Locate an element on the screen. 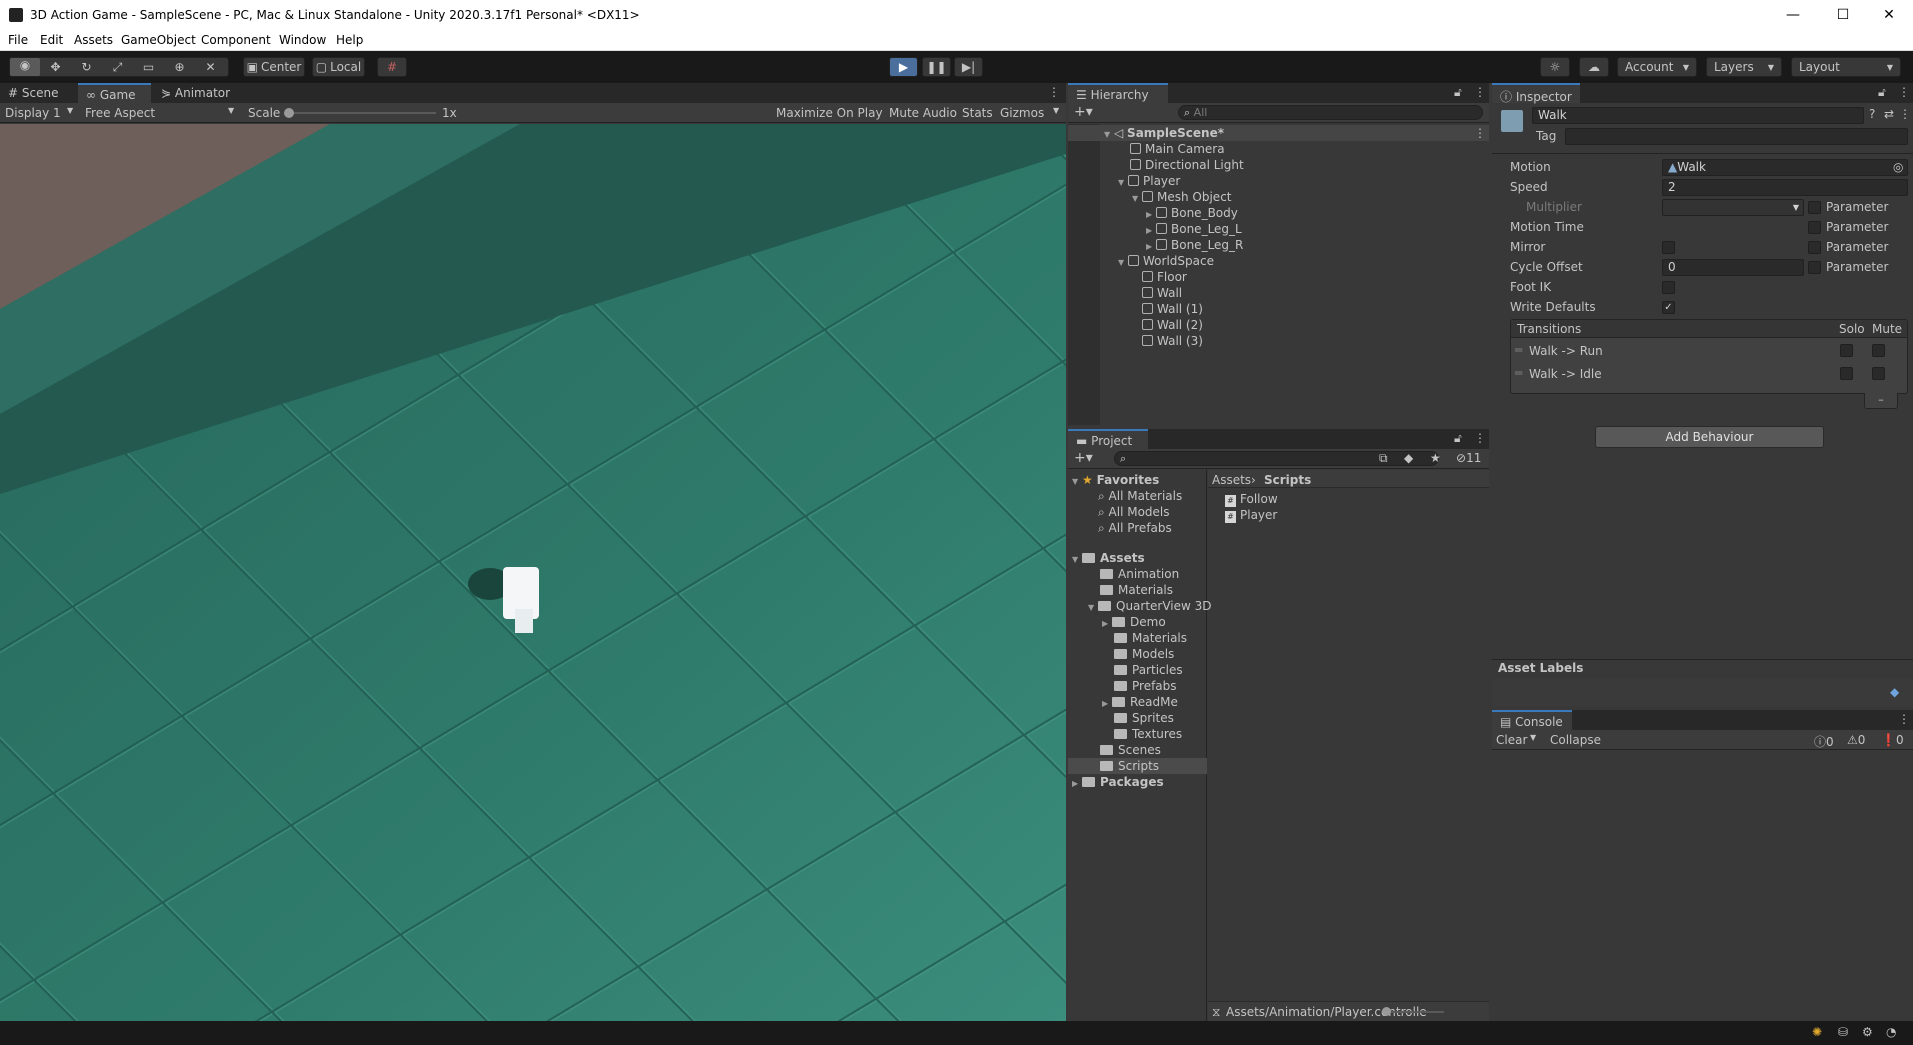  favorite-all-models: ⌕ All Models is located at coordinates (1134, 512).